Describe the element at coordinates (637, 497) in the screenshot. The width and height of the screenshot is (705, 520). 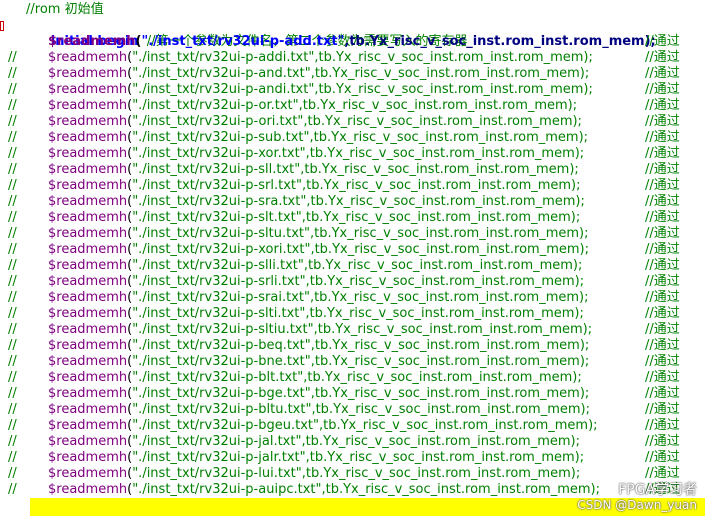
I see `watermark: FPGA学习者 CSDN @Dawn_yuan` at that location.